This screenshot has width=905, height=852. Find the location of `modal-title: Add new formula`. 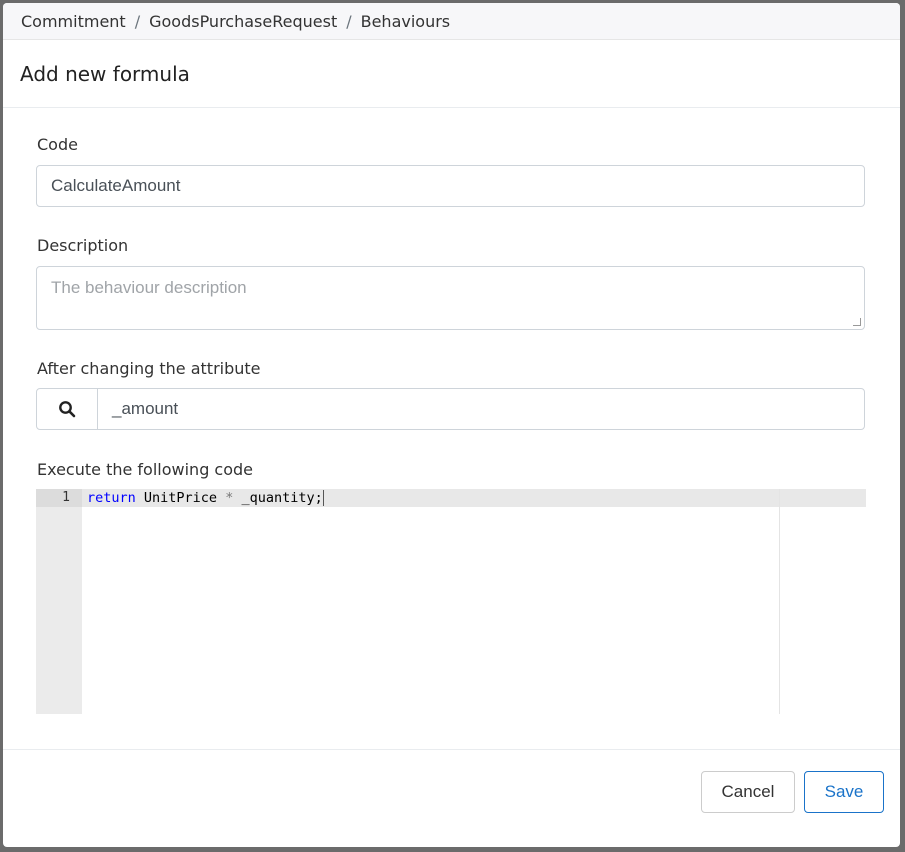

modal-title: Add new formula is located at coordinates (451, 74).